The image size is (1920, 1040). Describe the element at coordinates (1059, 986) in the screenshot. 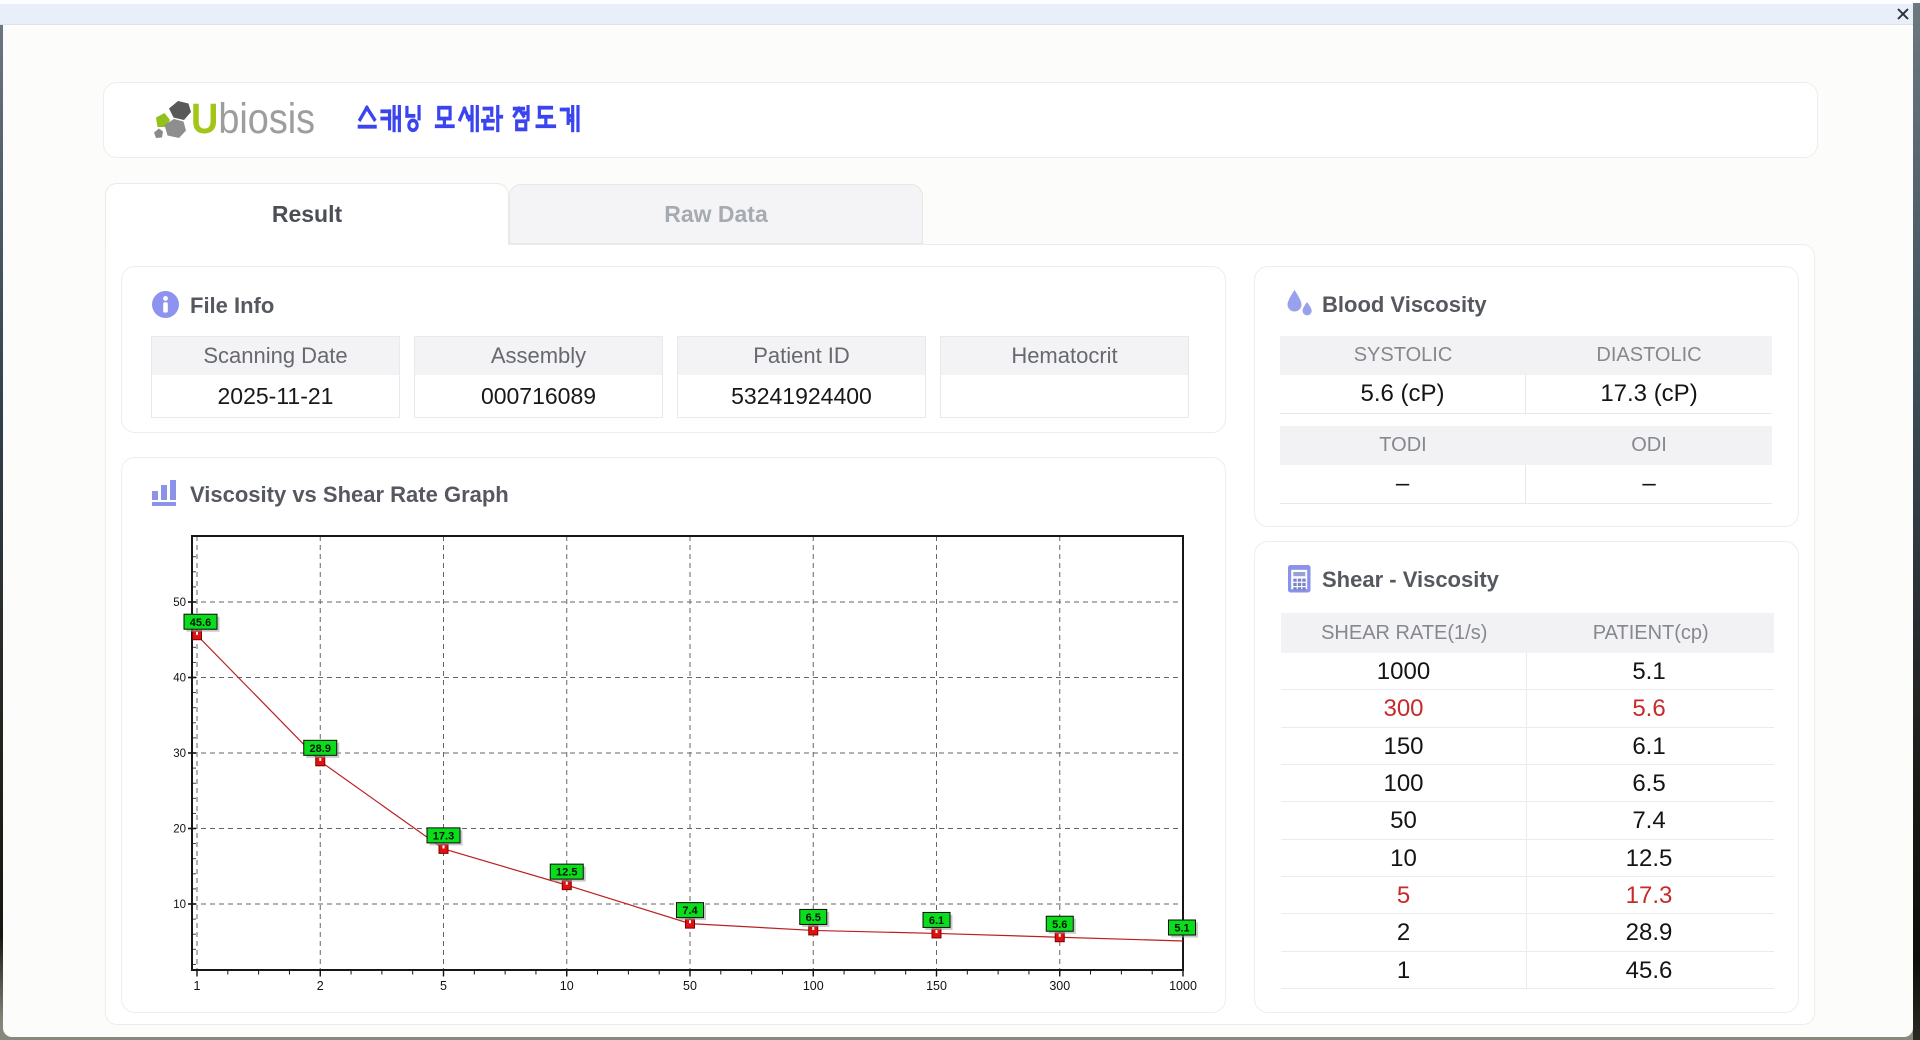

I see `svg-text: 300` at that location.